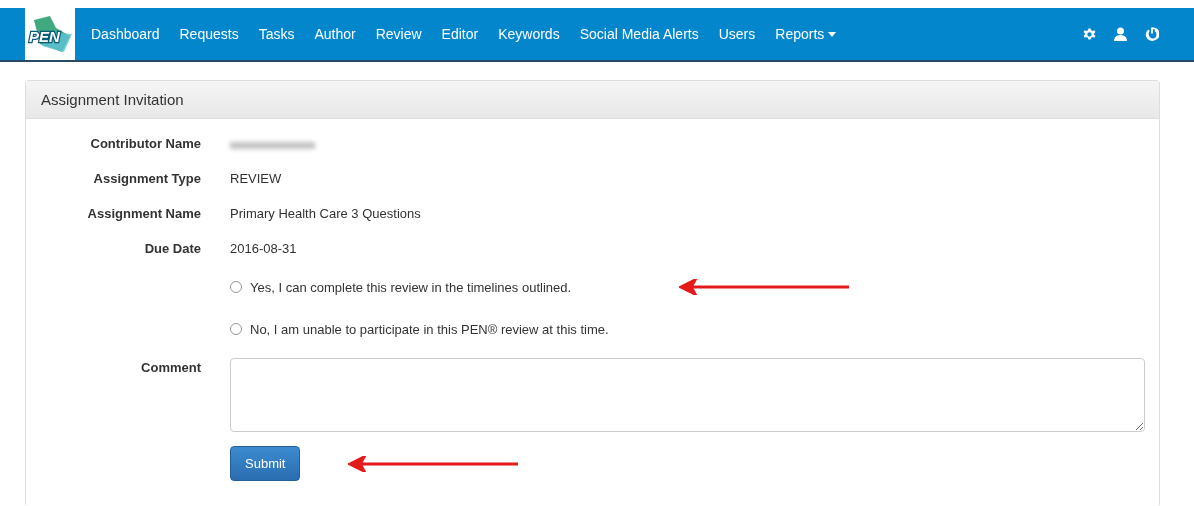  Describe the element at coordinates (1120, 34) in the screenshot. I see `user-icon` at that location.